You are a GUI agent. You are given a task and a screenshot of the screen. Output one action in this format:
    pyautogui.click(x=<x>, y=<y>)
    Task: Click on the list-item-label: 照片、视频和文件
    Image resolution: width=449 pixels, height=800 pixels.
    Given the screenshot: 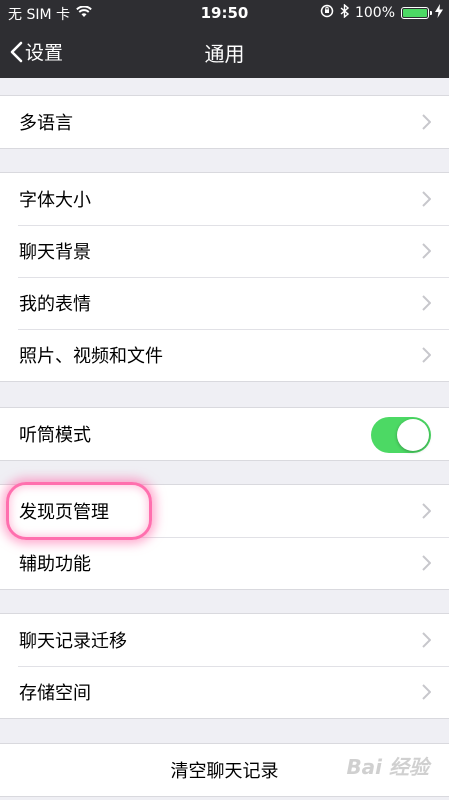 What is the action you would take?
    pyautogui.click(x=91, y=356)
    